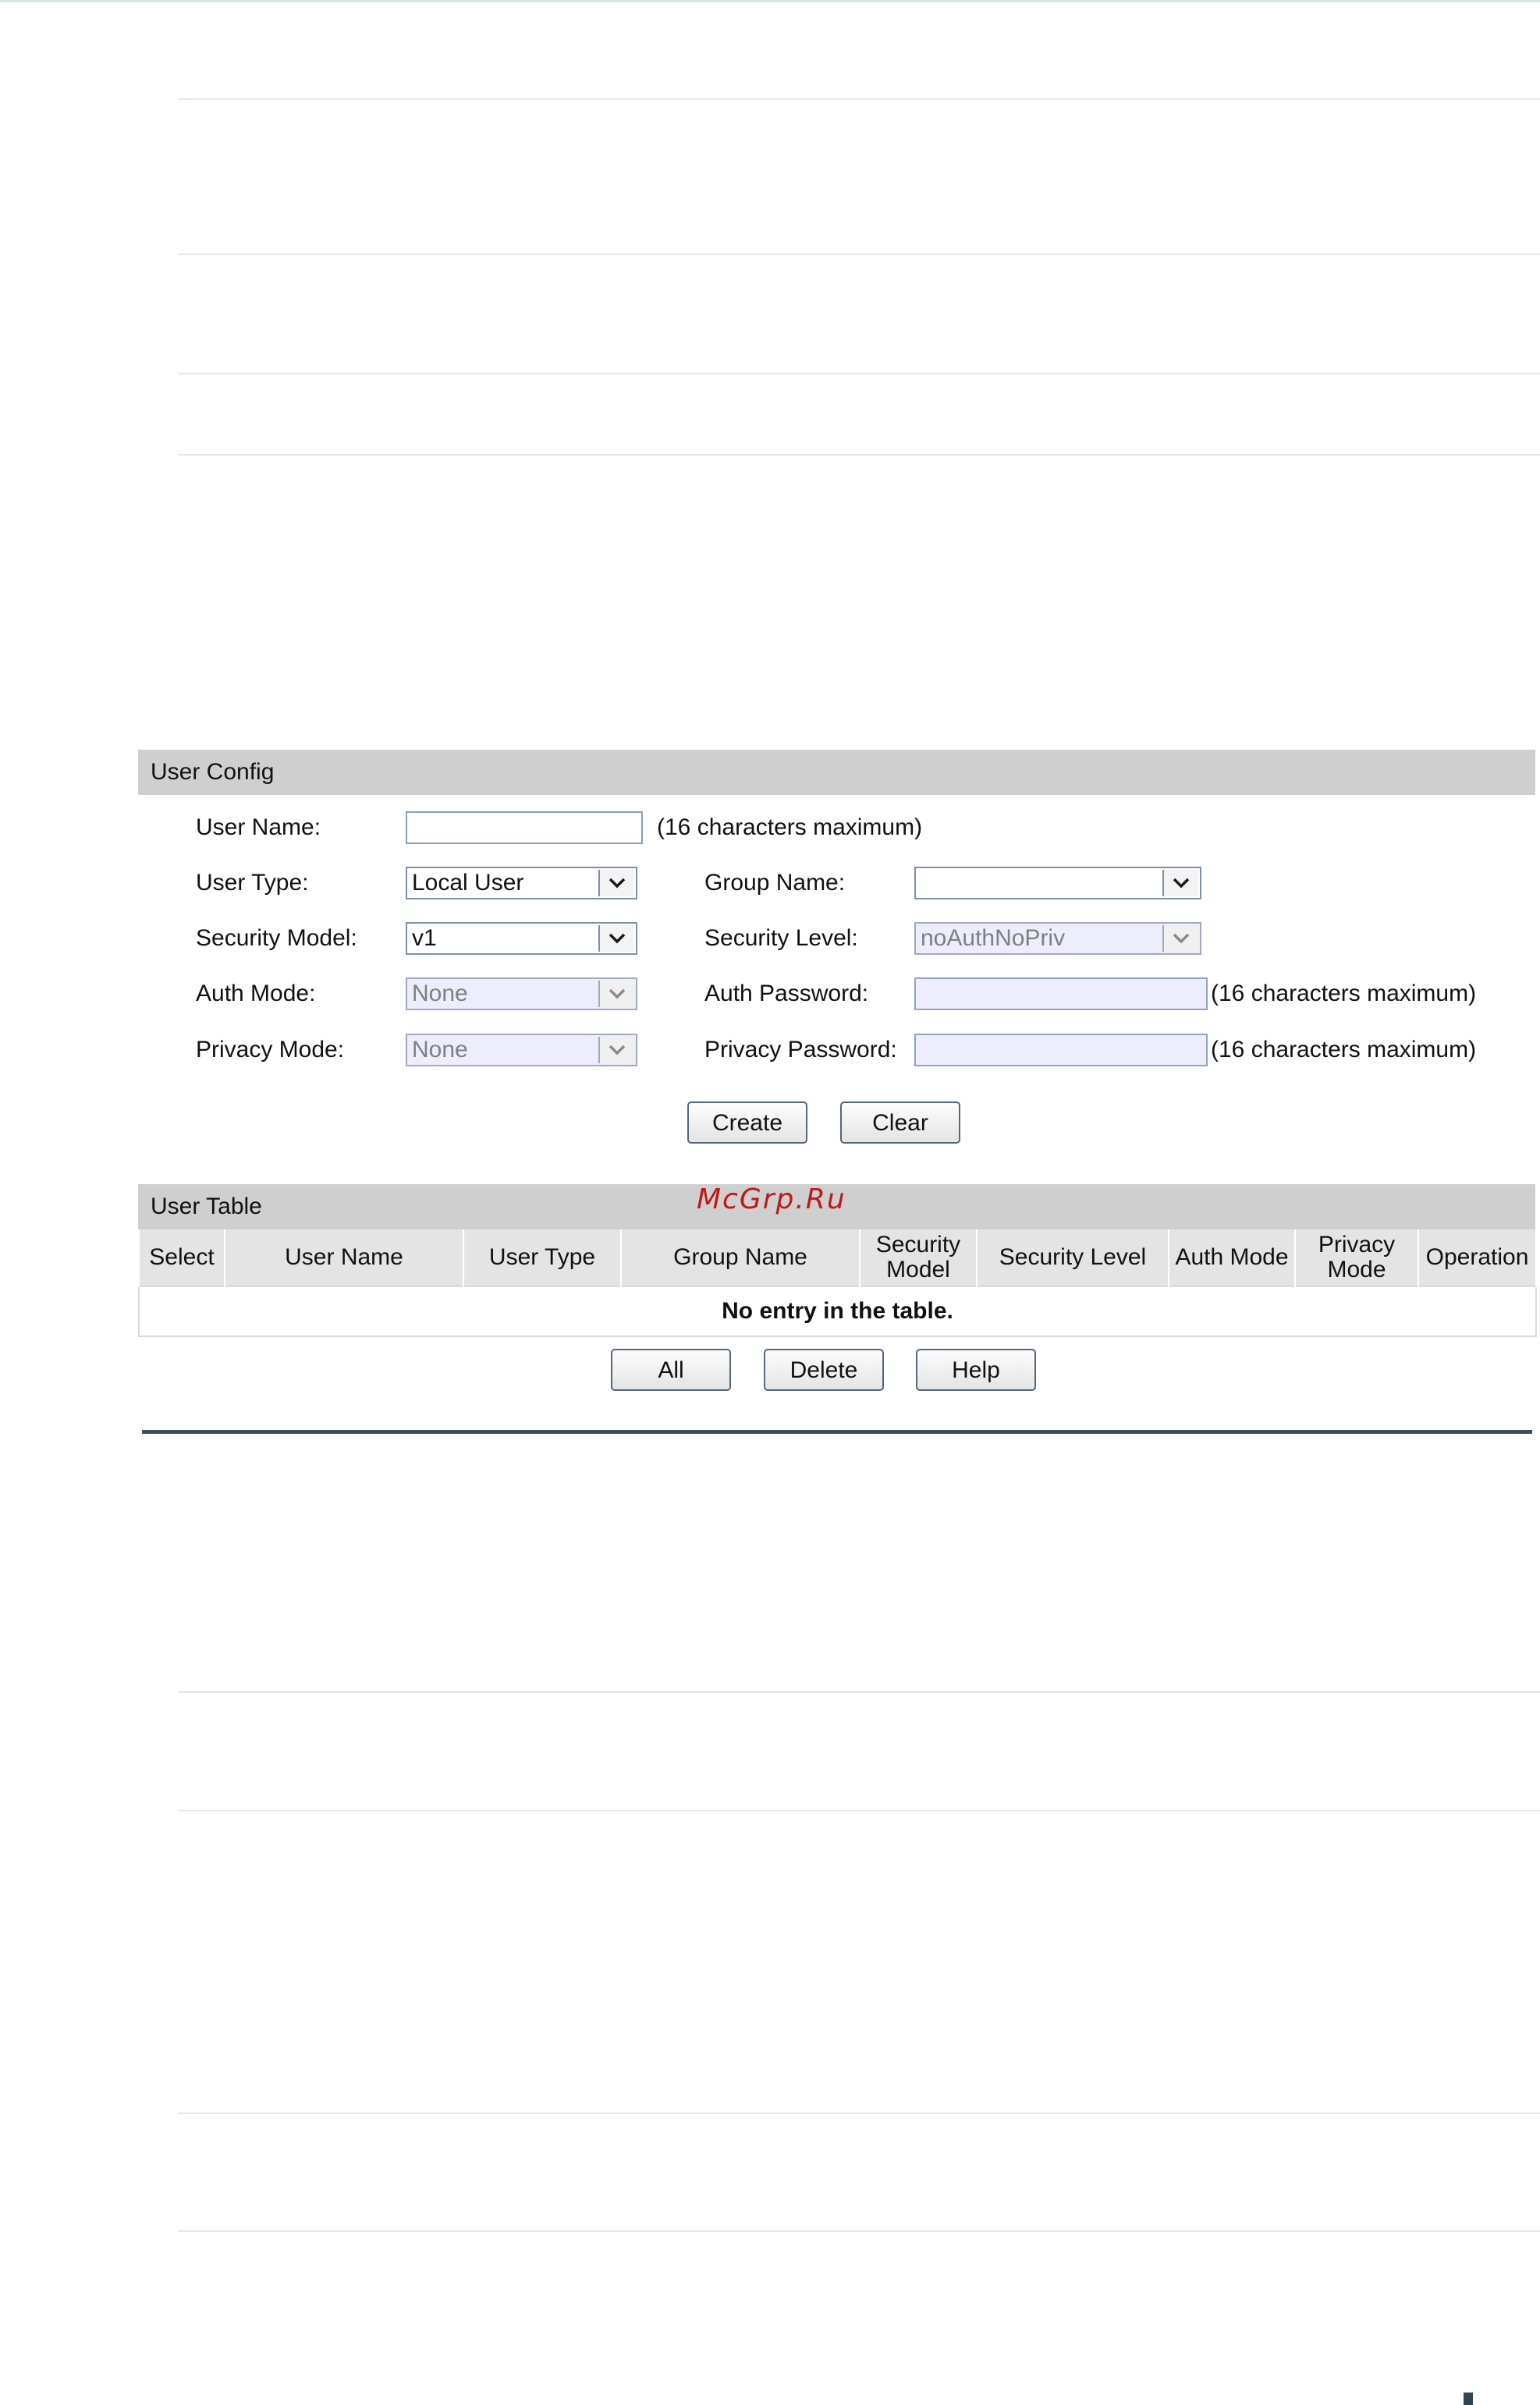 Image resolution: width=1540 pixels, height=2405 pixels. I want to click on auth-mode-select: None, so click(521, 993).